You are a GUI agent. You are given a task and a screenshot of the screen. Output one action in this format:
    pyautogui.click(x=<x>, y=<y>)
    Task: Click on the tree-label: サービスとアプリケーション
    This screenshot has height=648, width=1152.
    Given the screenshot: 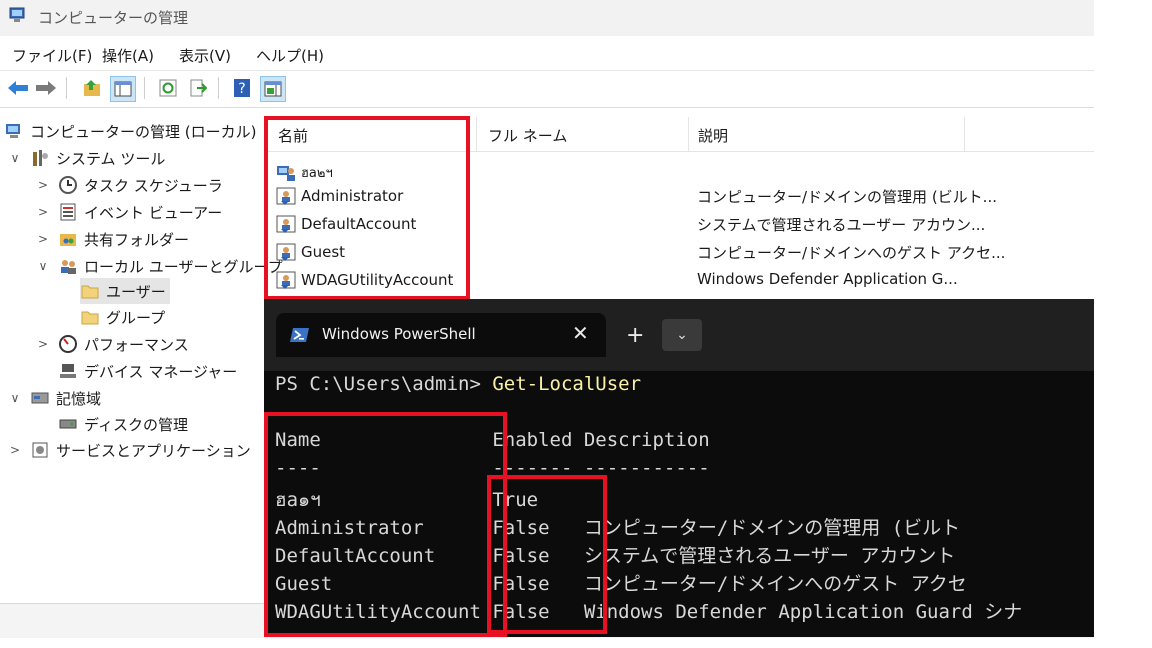 What is the action you would take?
    pyautogui.click(x=153, y=450)
    